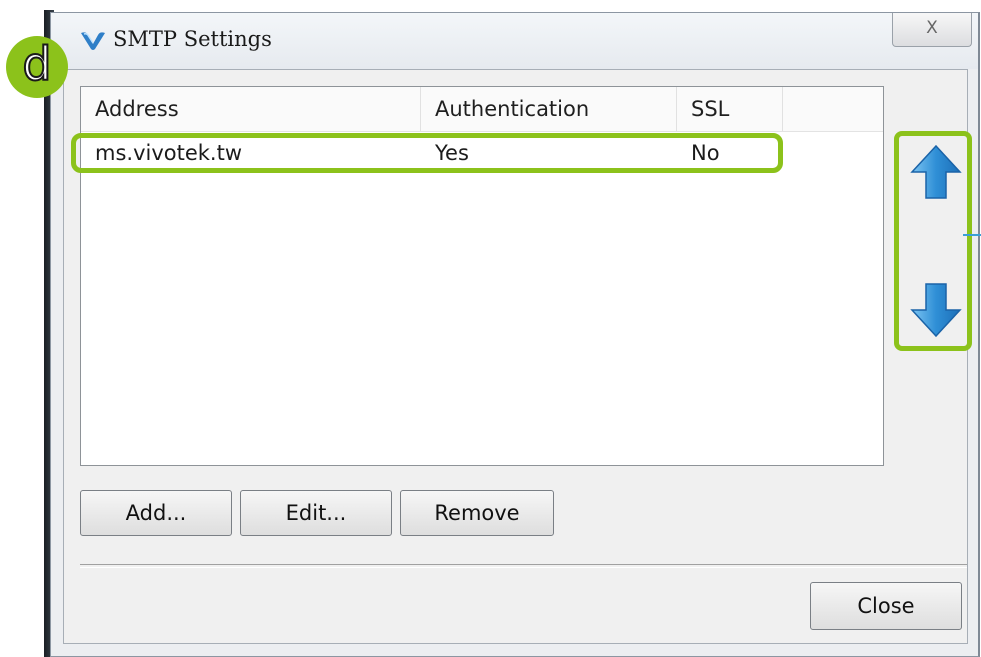 Image resolution: width=981 pixels, height=657 pixels. I want to click on callout-leader-line, so click(972, 235).